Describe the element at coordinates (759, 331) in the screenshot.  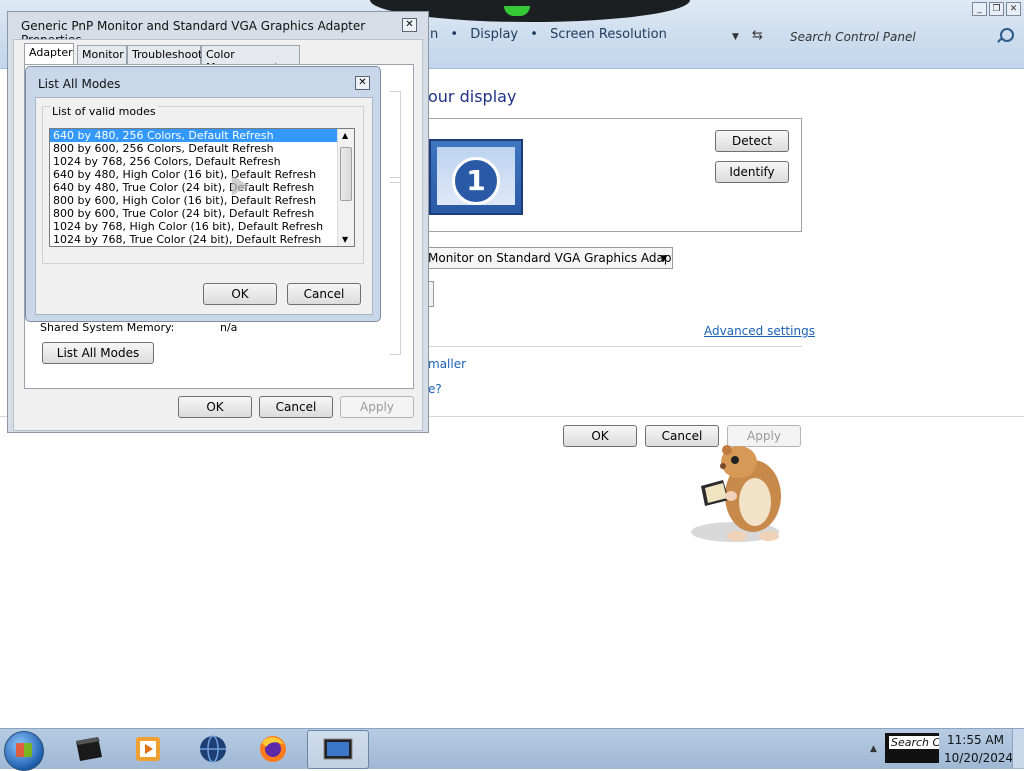
I see `advanced-settings-link: Advanced settings` at that location.